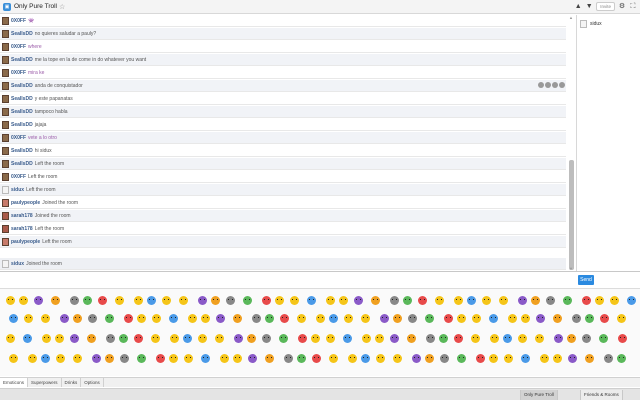 The height and width of the screenshot is (400, 640). What do you see at coordinates (555, 85) in the screenshot?
I see `flag-icon` at bounding box center [555, 85].